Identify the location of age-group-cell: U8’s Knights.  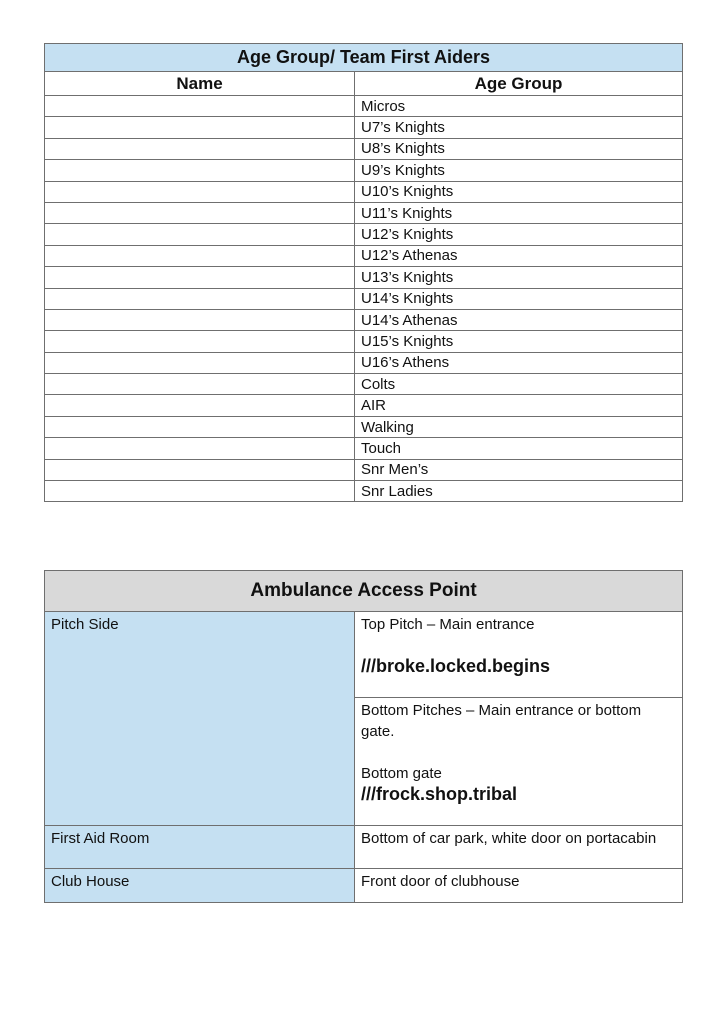
(518, 149).